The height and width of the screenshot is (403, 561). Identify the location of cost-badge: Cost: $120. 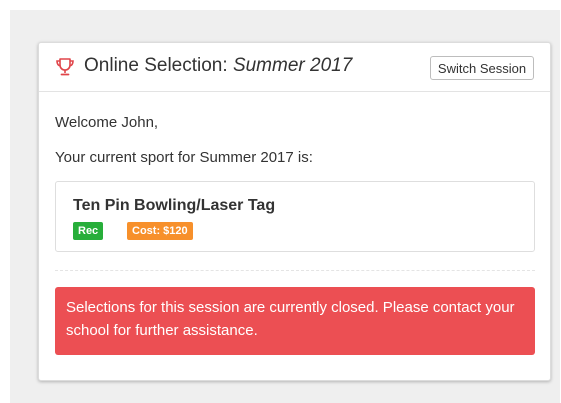
(160, 231).